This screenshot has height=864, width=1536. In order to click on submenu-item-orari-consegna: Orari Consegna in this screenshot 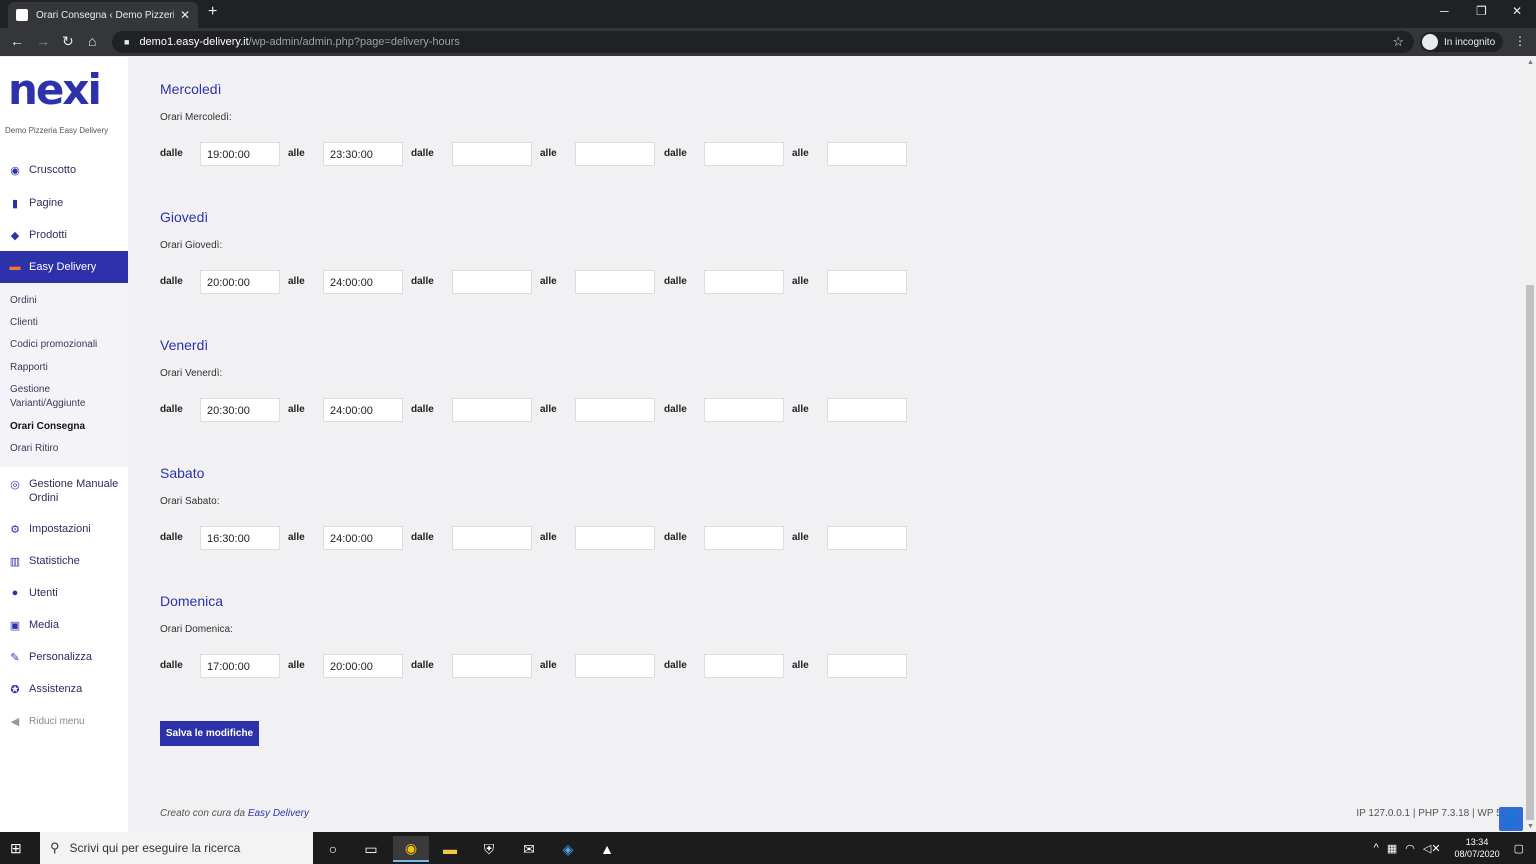, I will do `click(47, 427)`.